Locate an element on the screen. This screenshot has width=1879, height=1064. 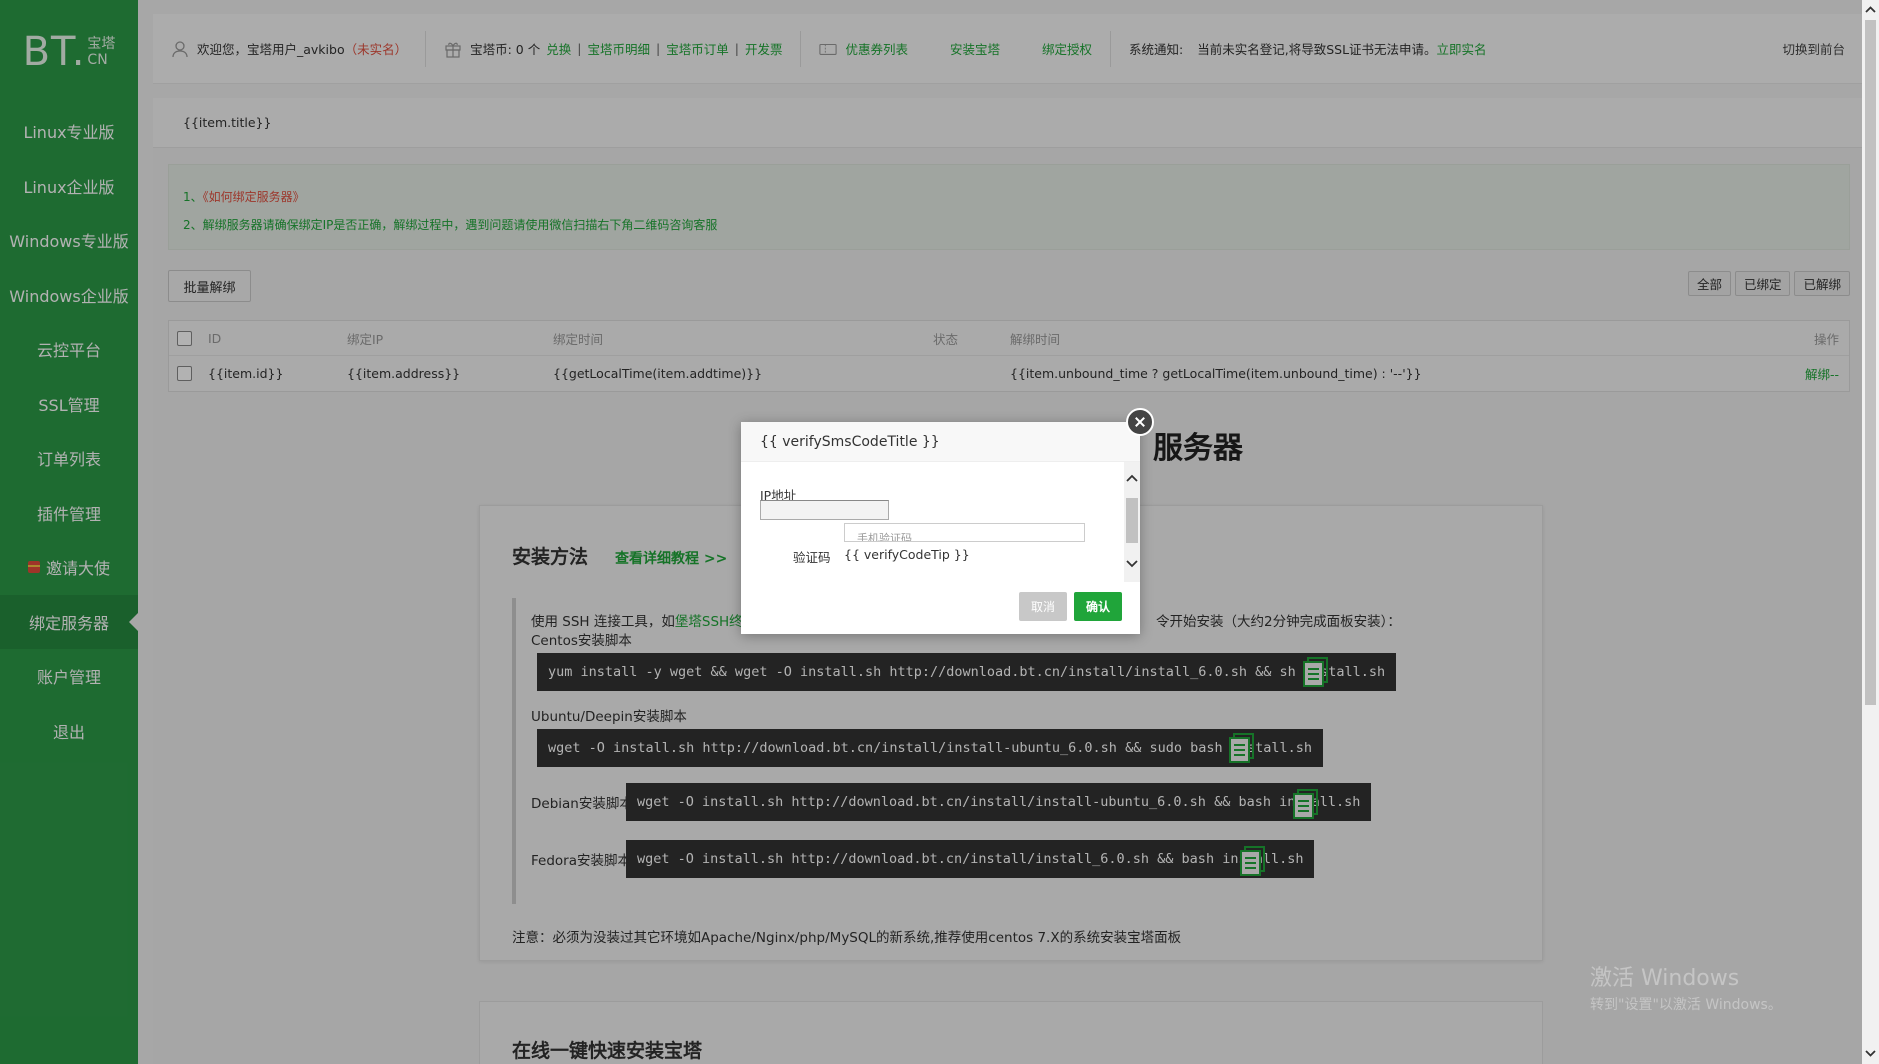
sms-code-input: 手机验证码 is located at coordinates (964, 532).